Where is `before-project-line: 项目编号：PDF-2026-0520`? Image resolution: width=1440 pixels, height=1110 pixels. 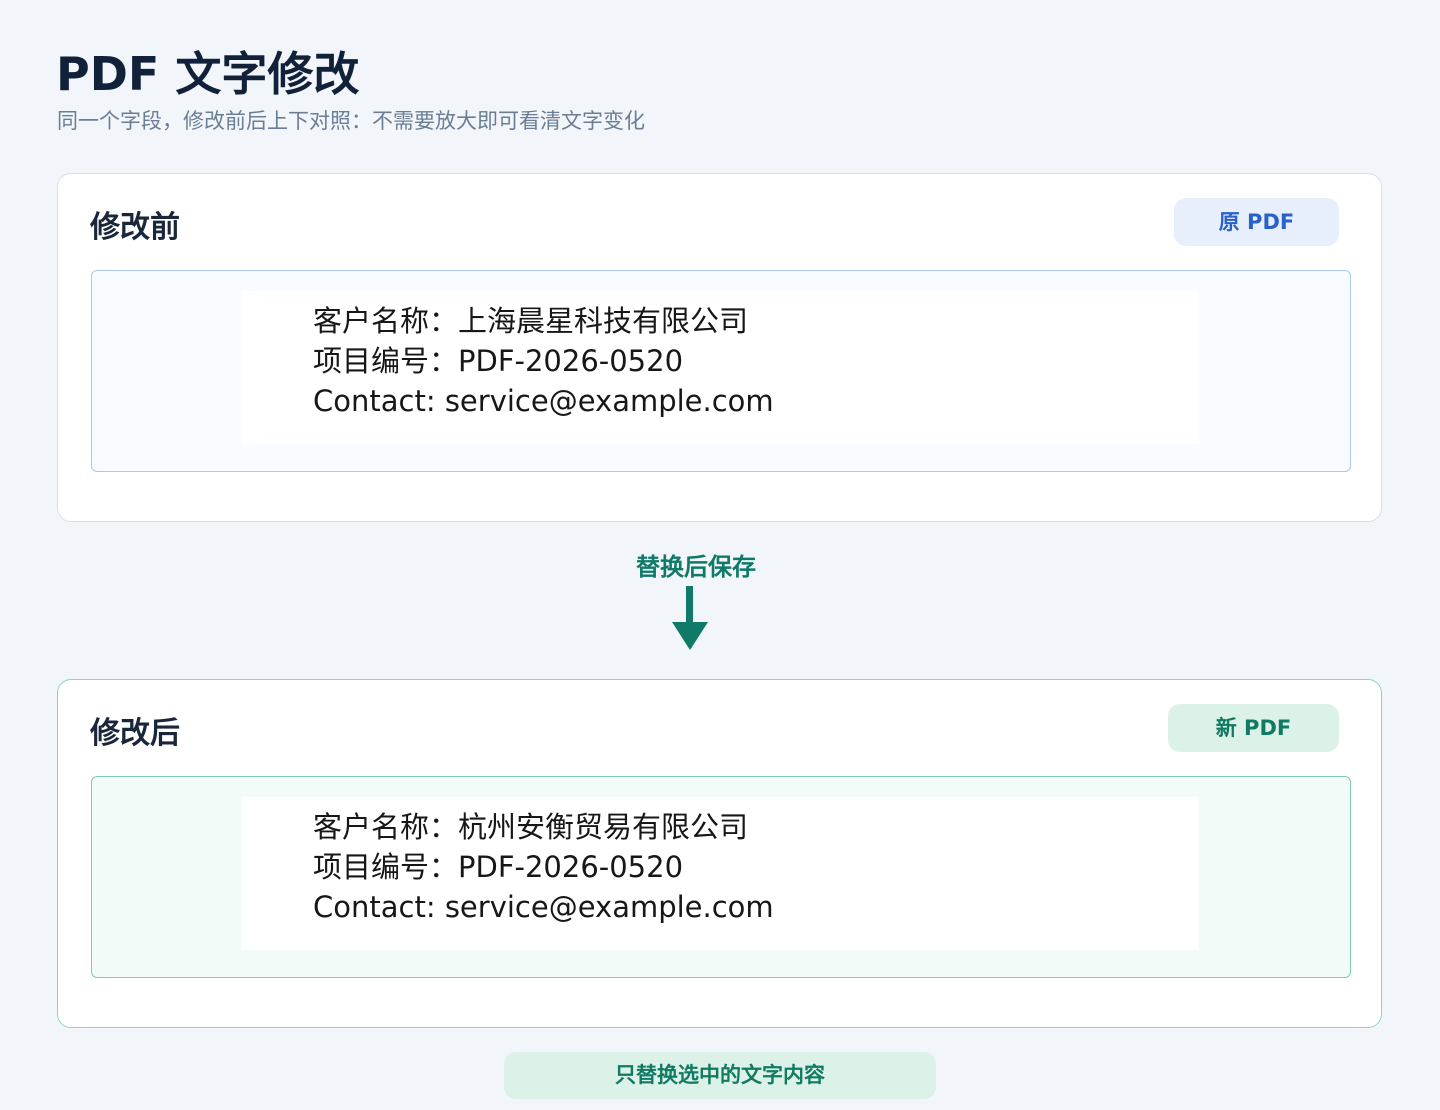
before-project-line: 项目编号：PDF-2026-0520 is located at coordinates (498, 361).